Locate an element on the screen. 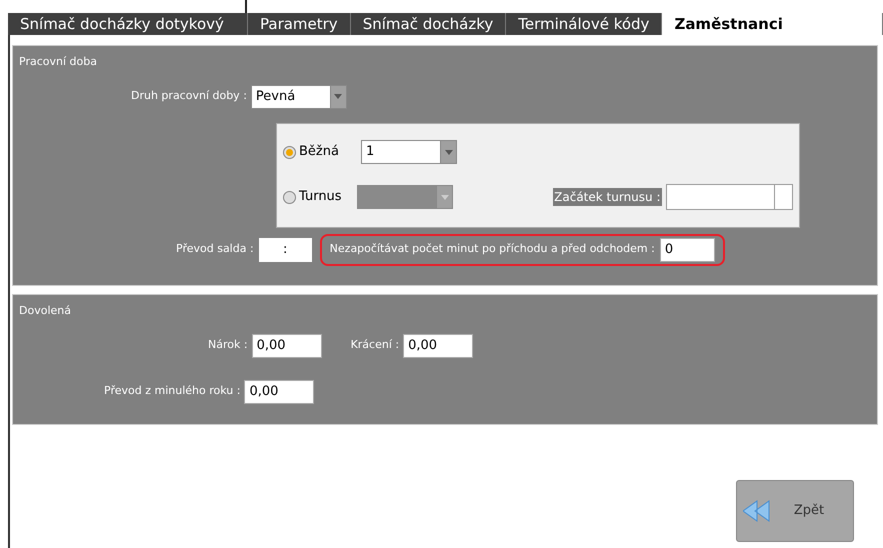  field-label: Druh pracovní doby : is located at coordinates (189, 96).